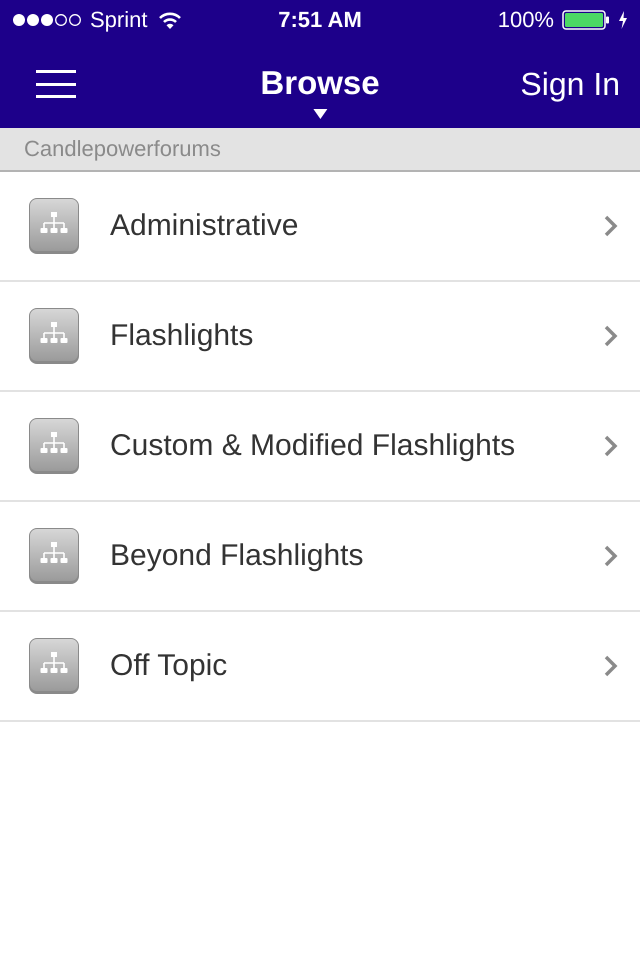 Image resolution: width=640 pixels, height=960 pixels. I want to click on battery-icon, so click(586, 20).